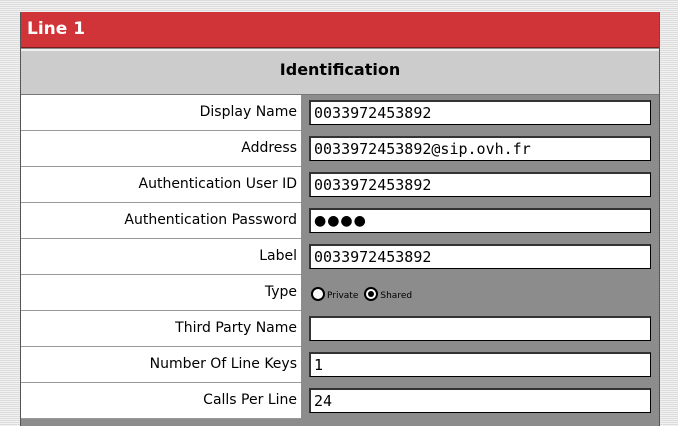  What do you see at coordinates (280, 292) in the screenshot?
I see `type-label: Type` at bounding box center [280, 292].